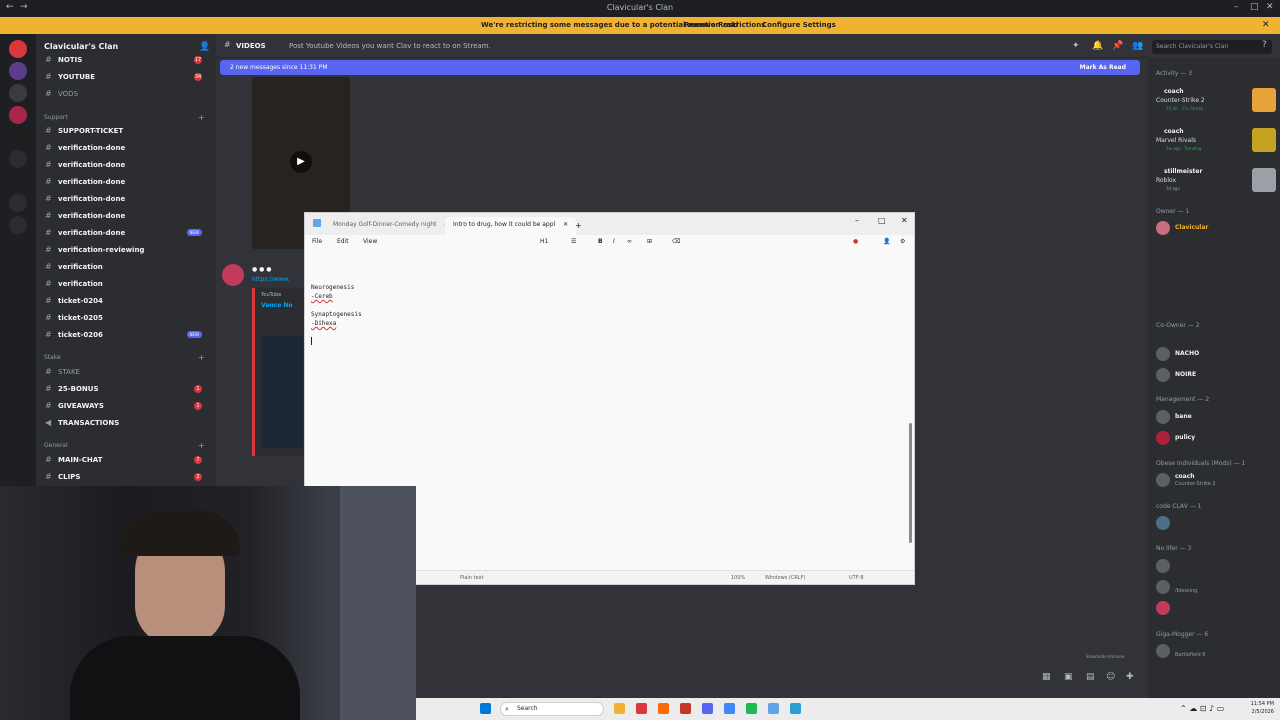 This screenshot has height=720, width=1280. What do you see at coordinates (1217, 651) in the screenshot?
I see `member-item: Battlefield 6` at bounding box center [1217, 651].